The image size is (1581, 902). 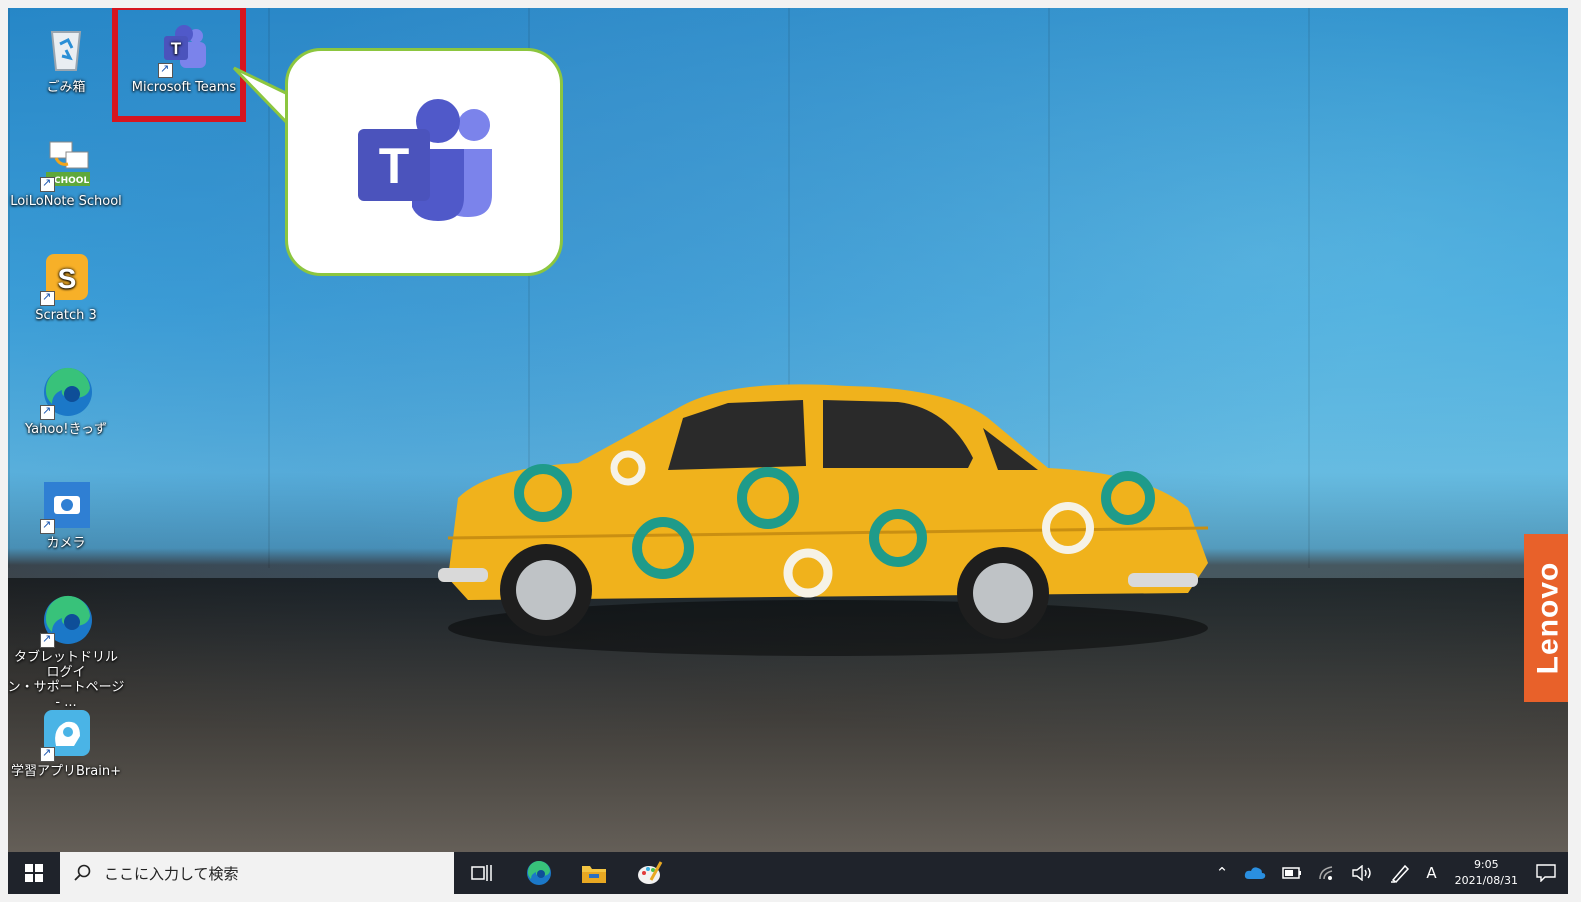 I want to click on desktop-icon-loilonote: CHOOL LoiLoNote School, so click(x=67, y=172).